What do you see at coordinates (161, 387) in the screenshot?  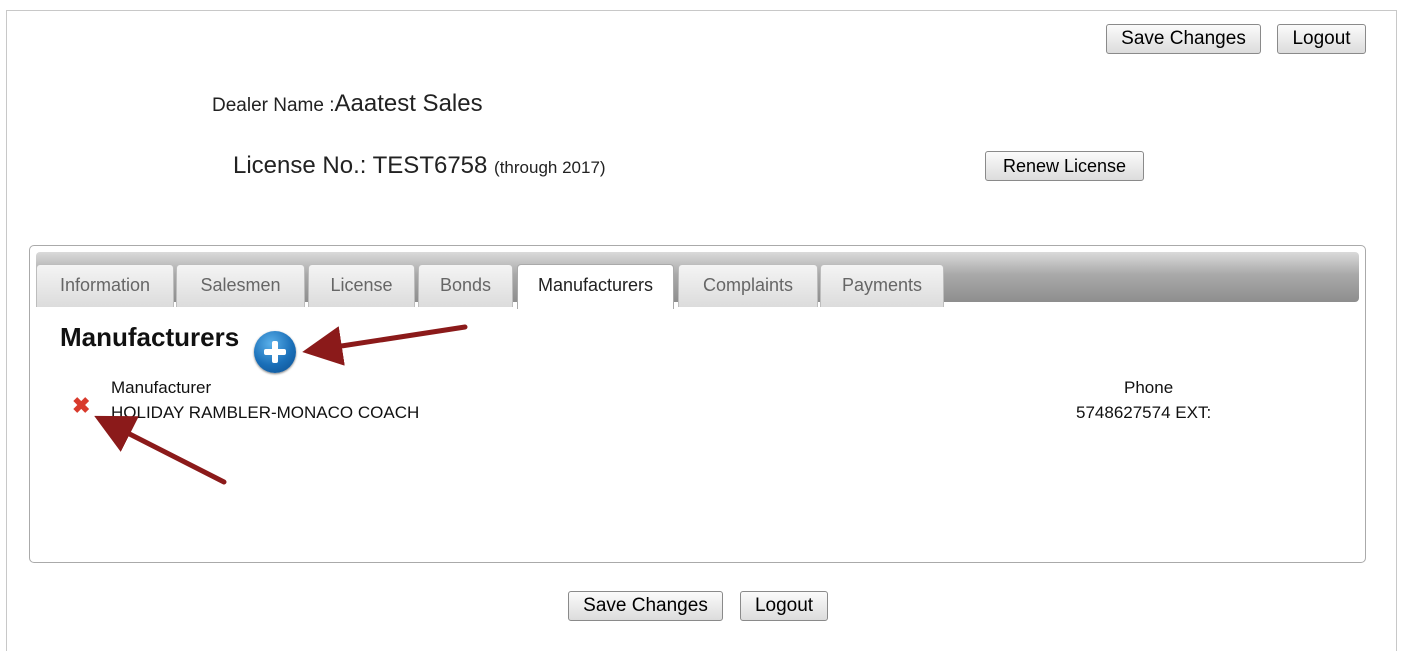 I see `column-header-manufacturer: Manufacturer` at bounding box center [161, 387].